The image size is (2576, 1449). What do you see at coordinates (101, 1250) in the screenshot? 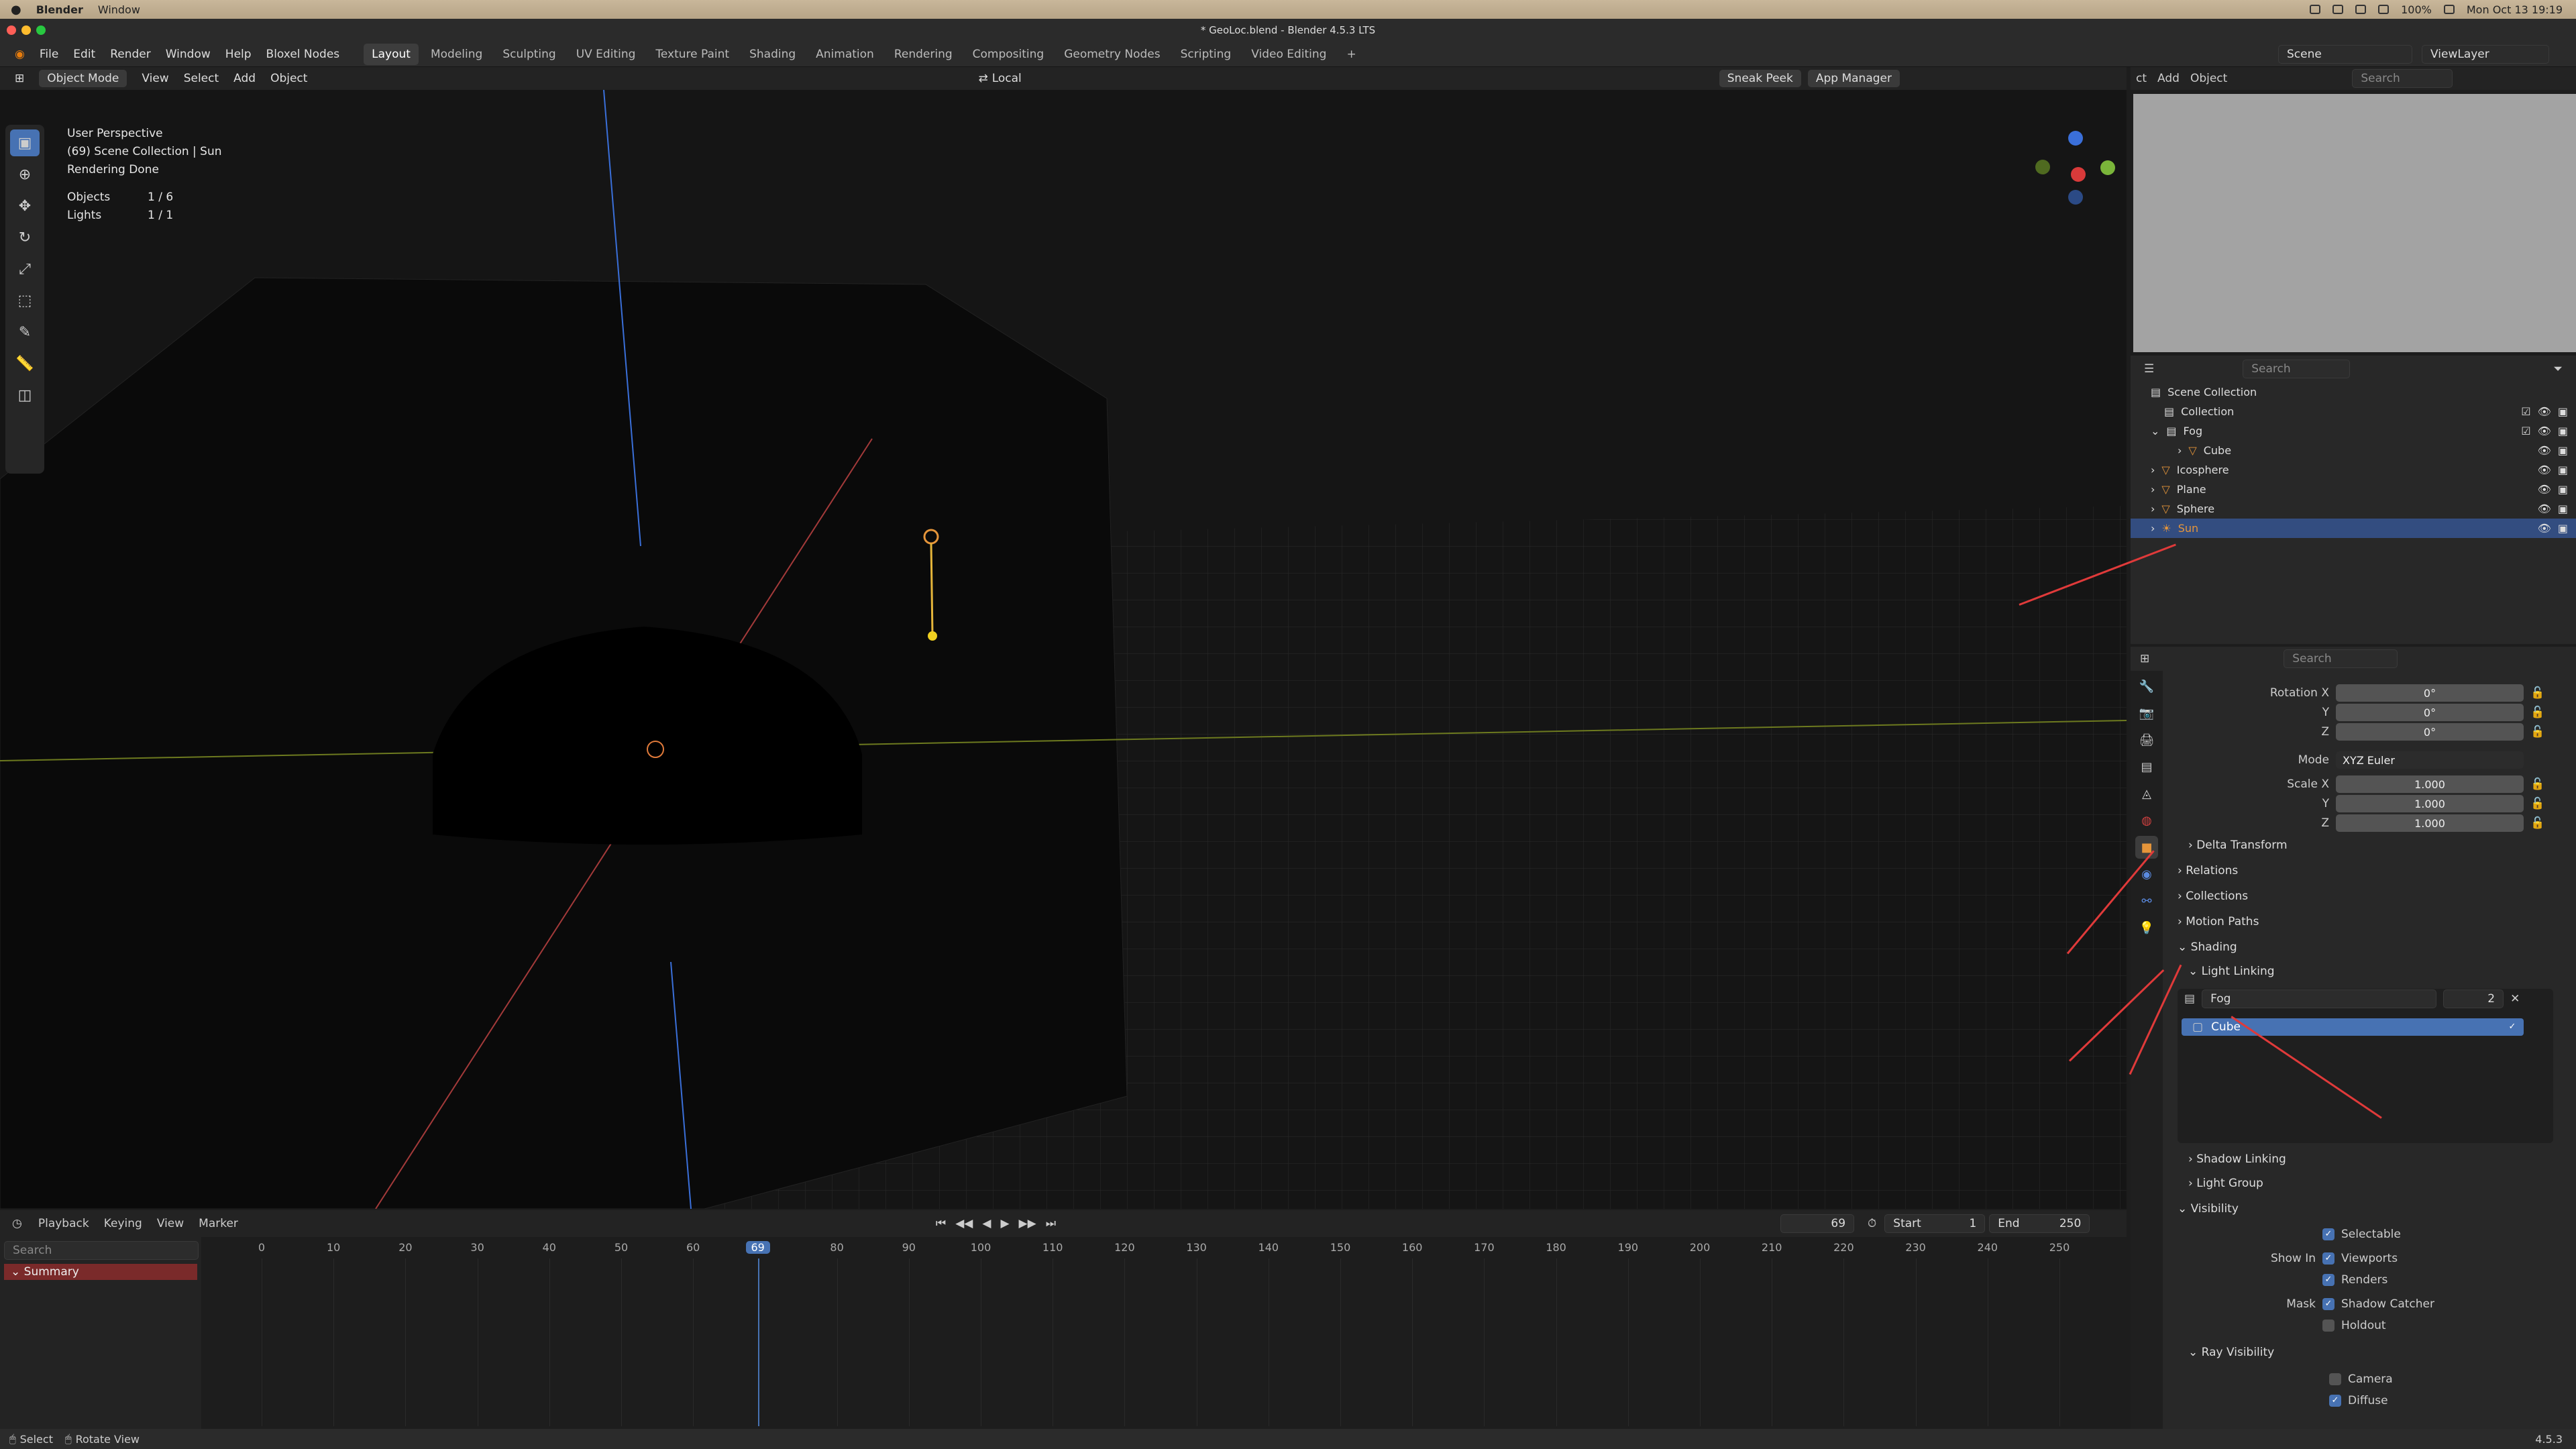
I see `timeline-search-input: Search` at bounding box center [101, 1250].